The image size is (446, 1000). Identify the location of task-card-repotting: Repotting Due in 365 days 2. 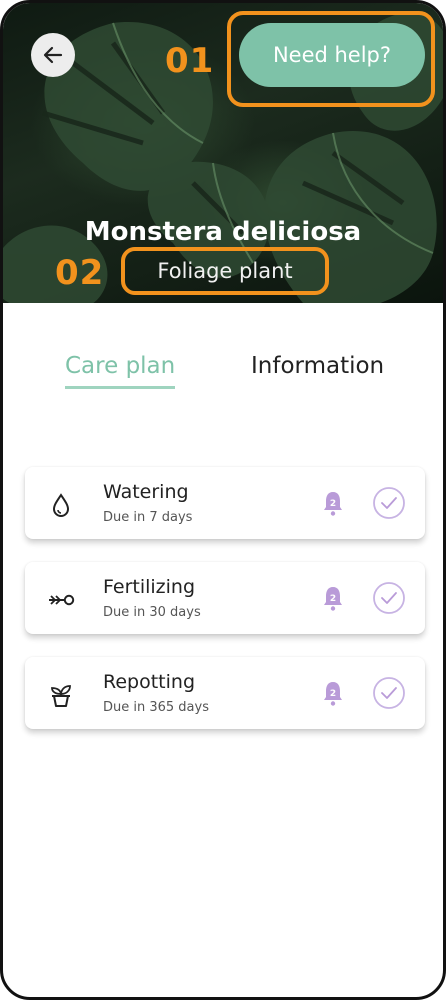
(225, 693).